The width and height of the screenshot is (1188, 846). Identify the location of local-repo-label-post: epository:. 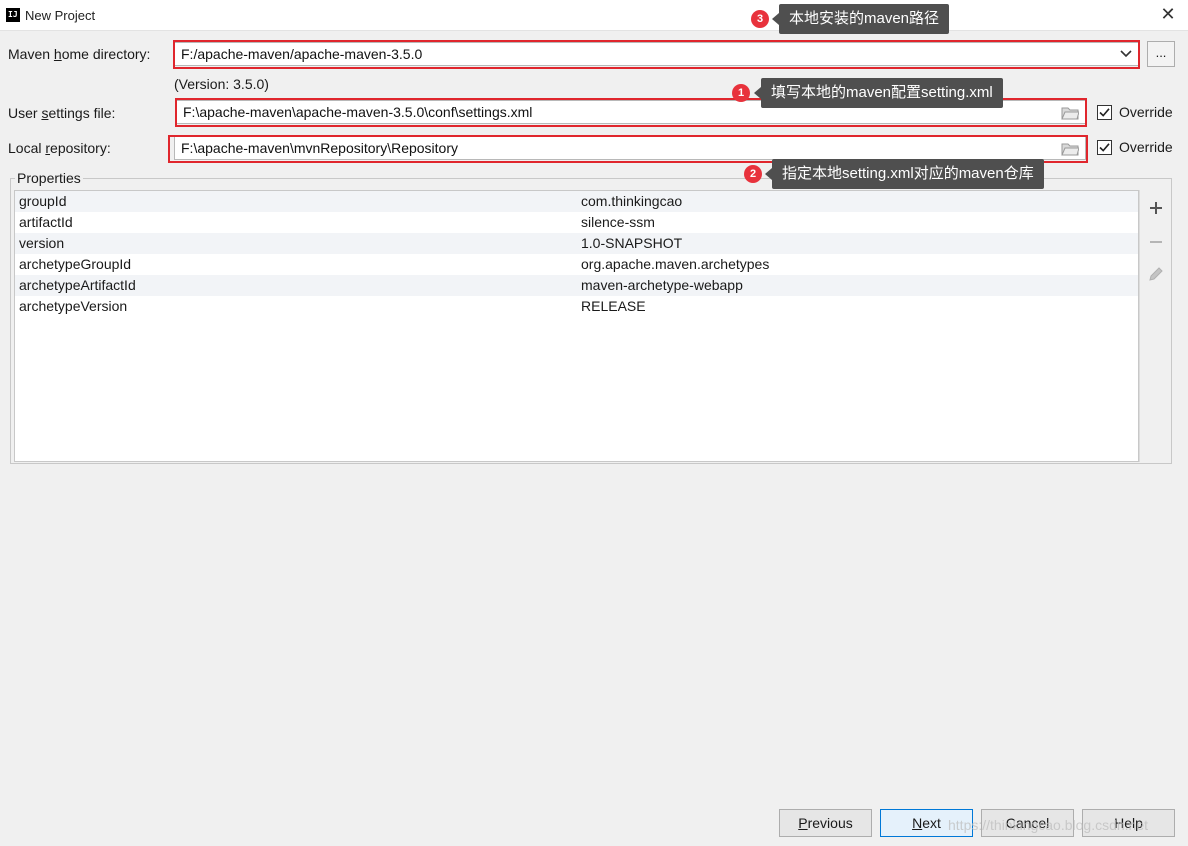
(80, 148).